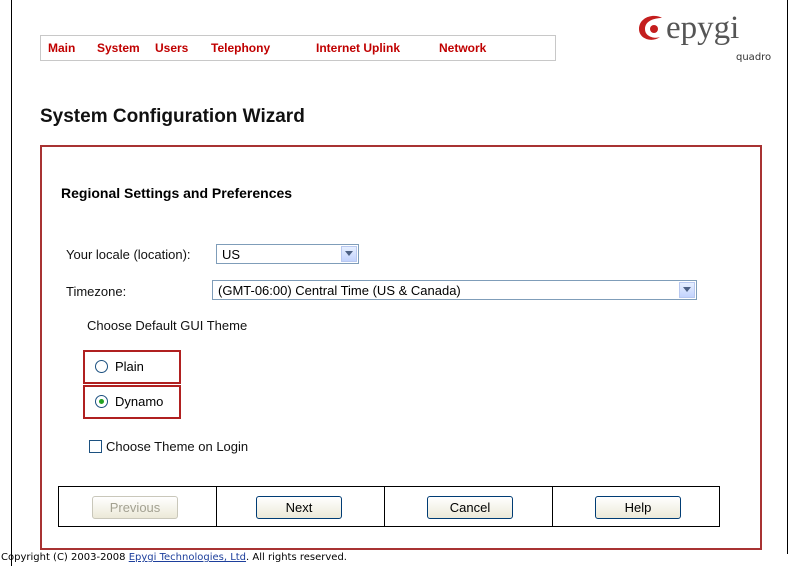 This screenshot has height=566, width=798. What do you see at coordinates (177, 193) in the screenshot?
I see `section-title: Regional Settings and Preferences` at bounding box center [177, 193].